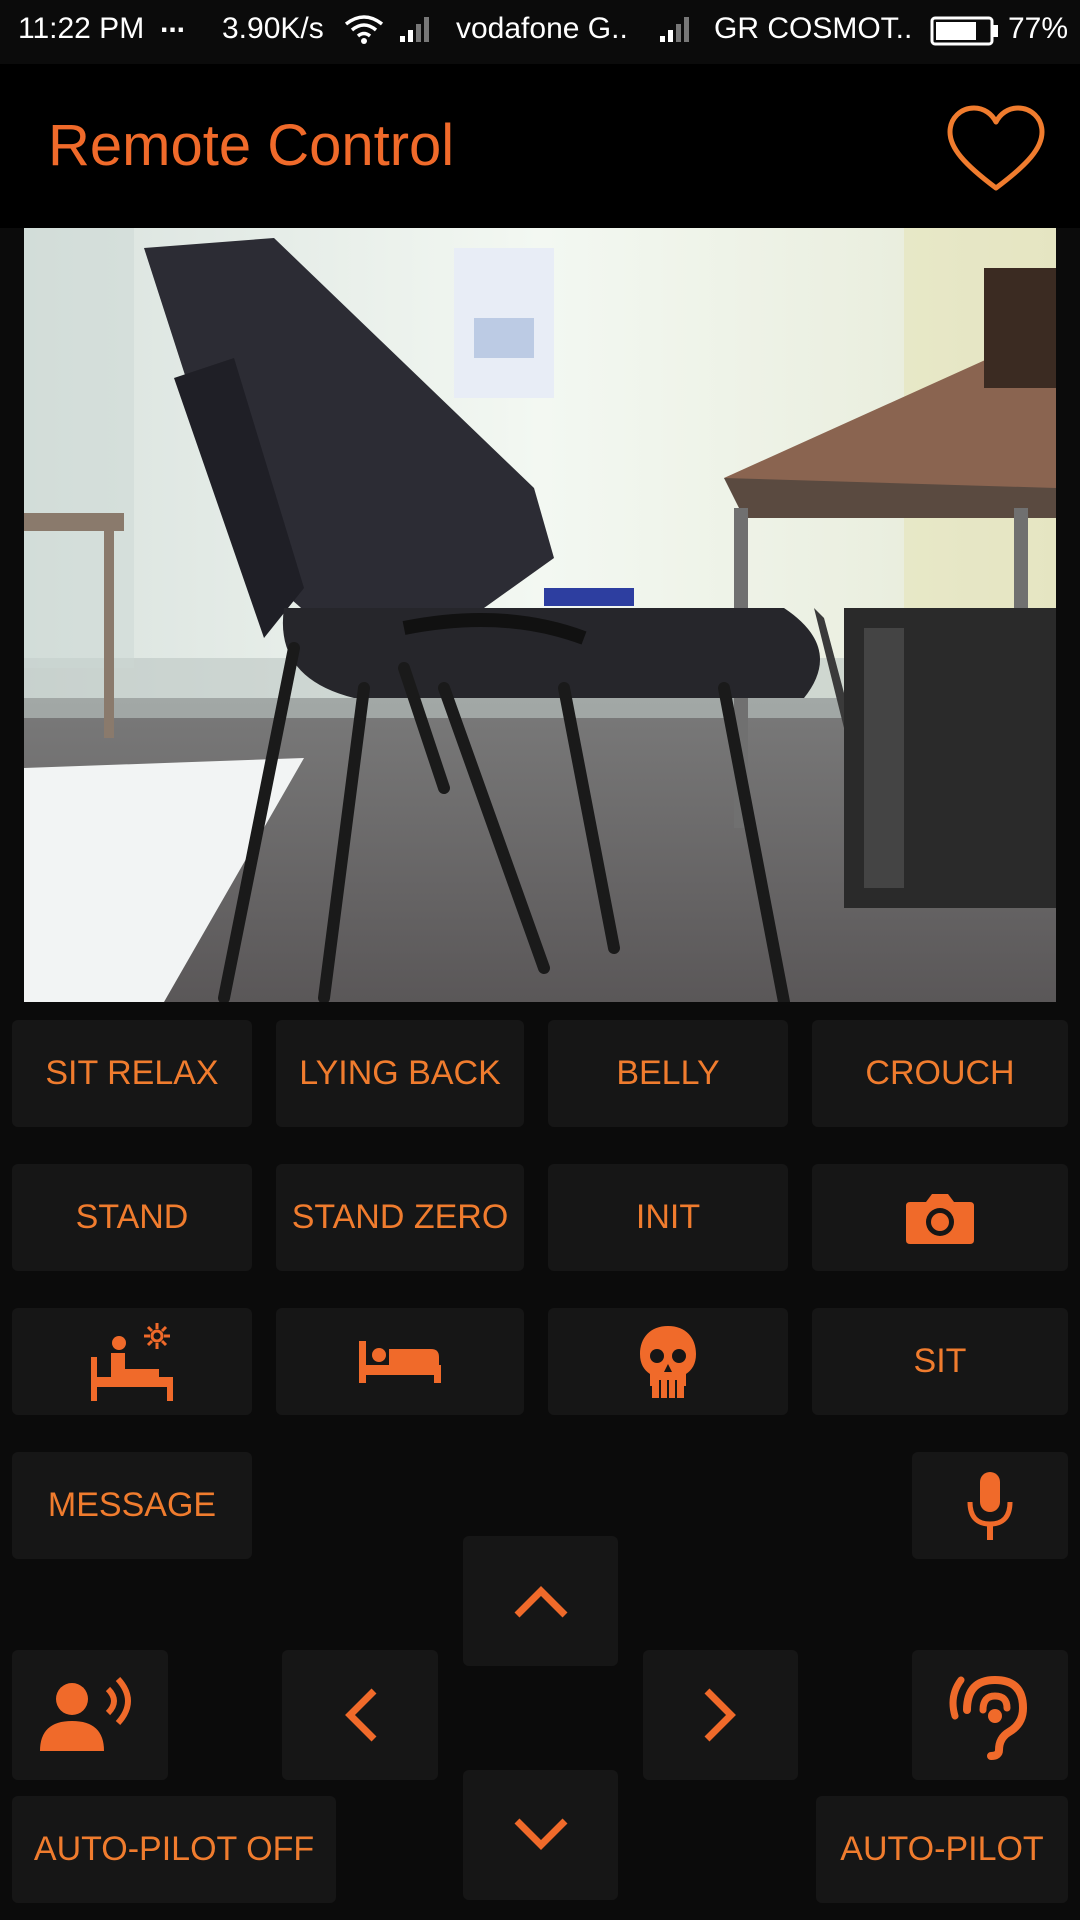 The height and width of the screenshot is (1920, 1080). Describe the element at coordinates (668, 1217) in the screenshot. I see `init-button: INIT` at that location.